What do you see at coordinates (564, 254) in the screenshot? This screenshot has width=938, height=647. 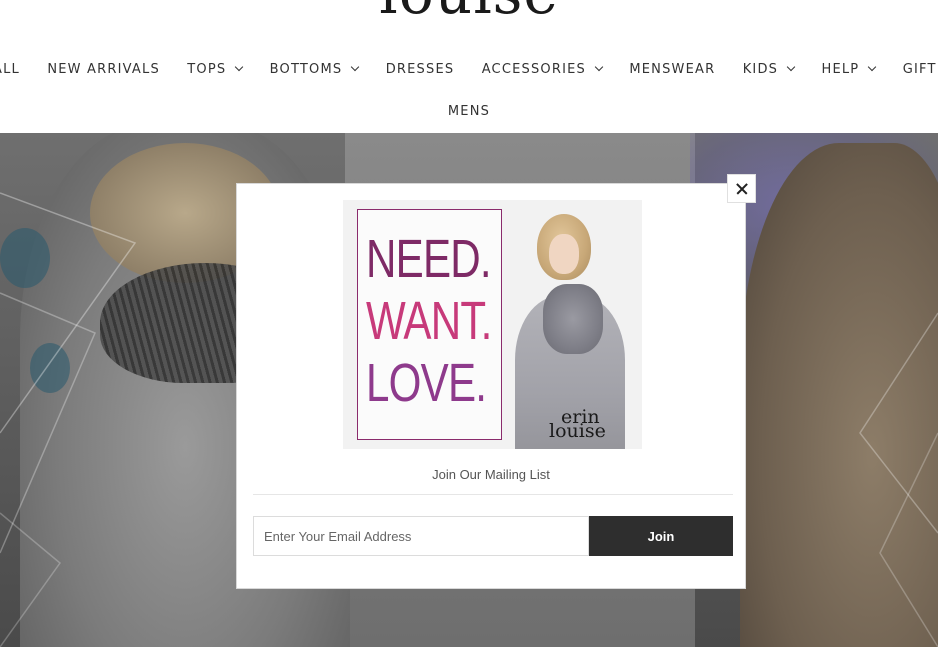 I see `model-face` at bounding box center [564, 254].